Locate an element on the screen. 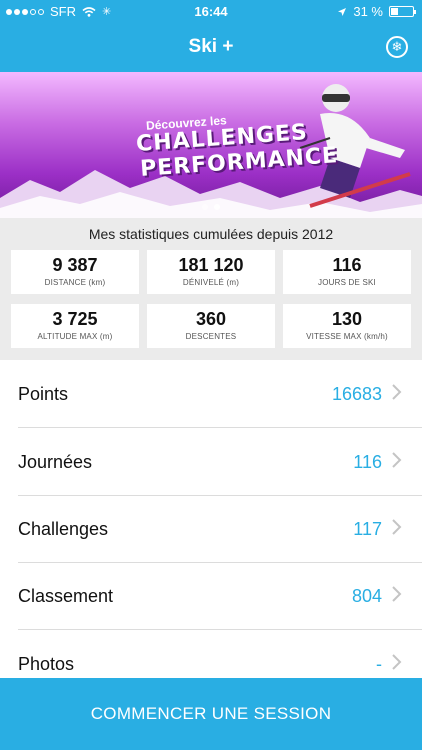 The image size is (422, 750). stat-card-ski-days: 116 JOURS DE SKI is located at coordinates (347, 272).